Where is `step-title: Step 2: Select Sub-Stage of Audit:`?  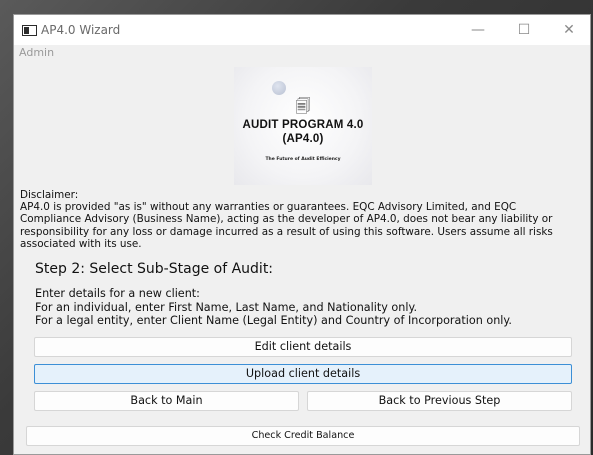
step-title: Step 2: Select Sub-Stage of Audit: is located at coordinates (154, 269).